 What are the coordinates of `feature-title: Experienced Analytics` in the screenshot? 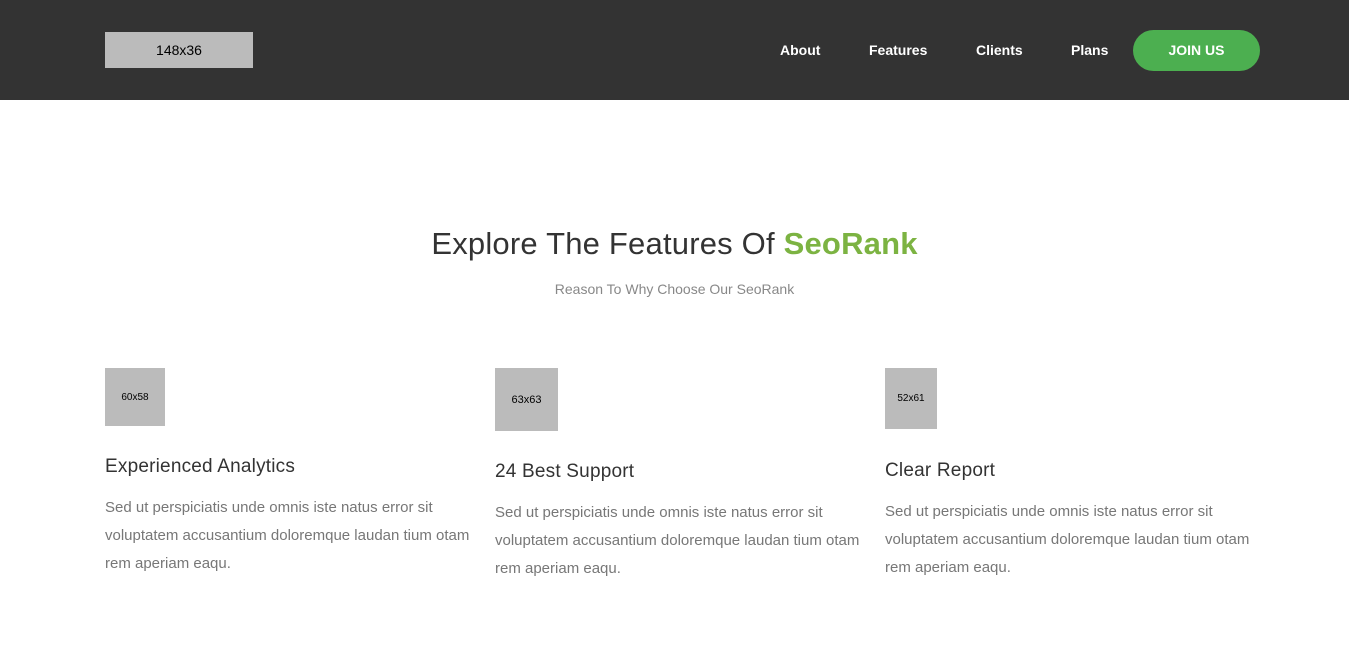 It's located at (200, 466).